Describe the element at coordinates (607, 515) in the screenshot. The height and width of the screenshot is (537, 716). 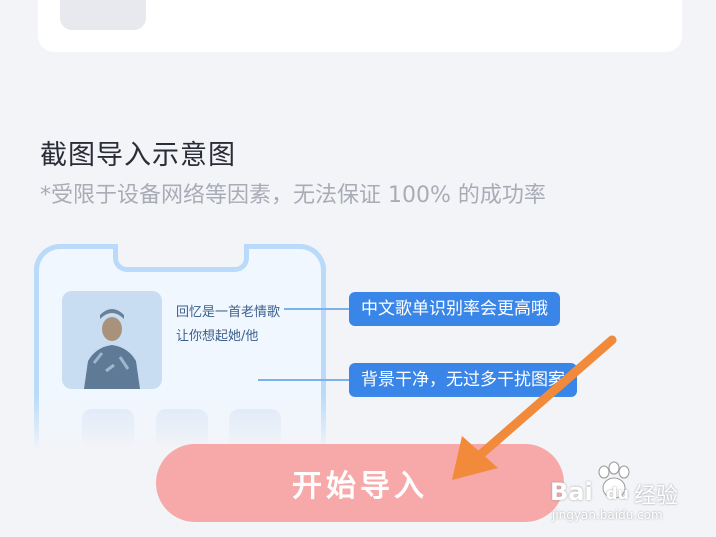
I see `watermark-url: jingyan.baidu.com` at that location.